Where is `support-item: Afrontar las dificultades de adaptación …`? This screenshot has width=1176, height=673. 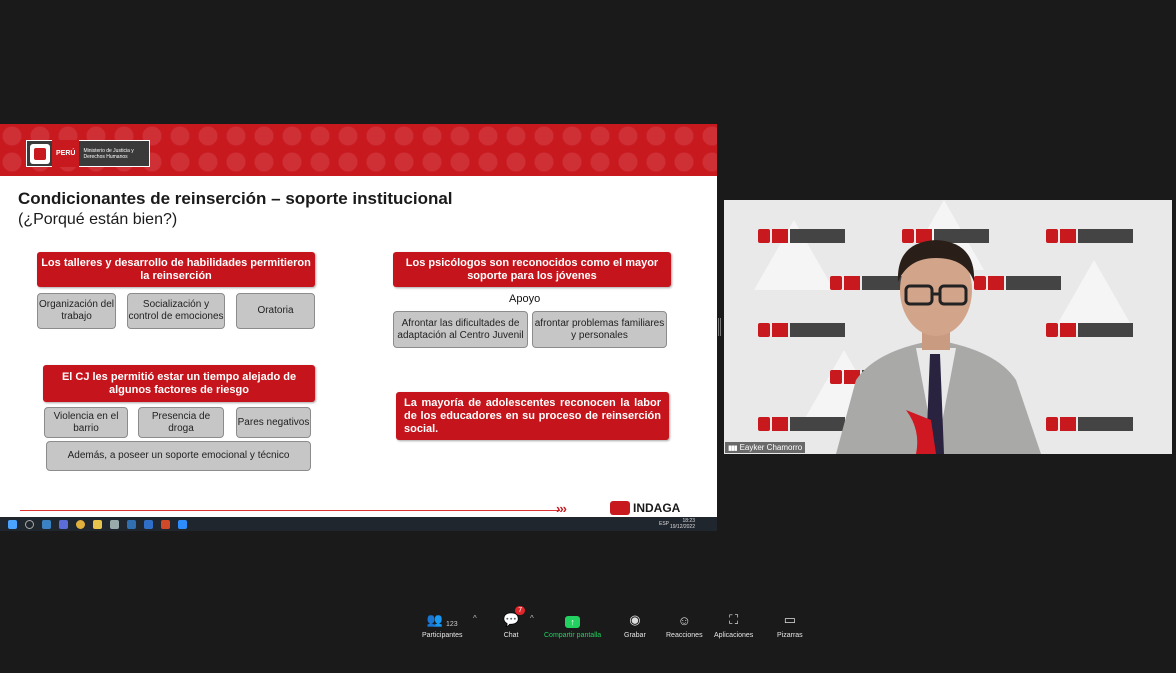
support-item: Afrontar las dificultades de adaptación … is located at coordinates (460, 329).